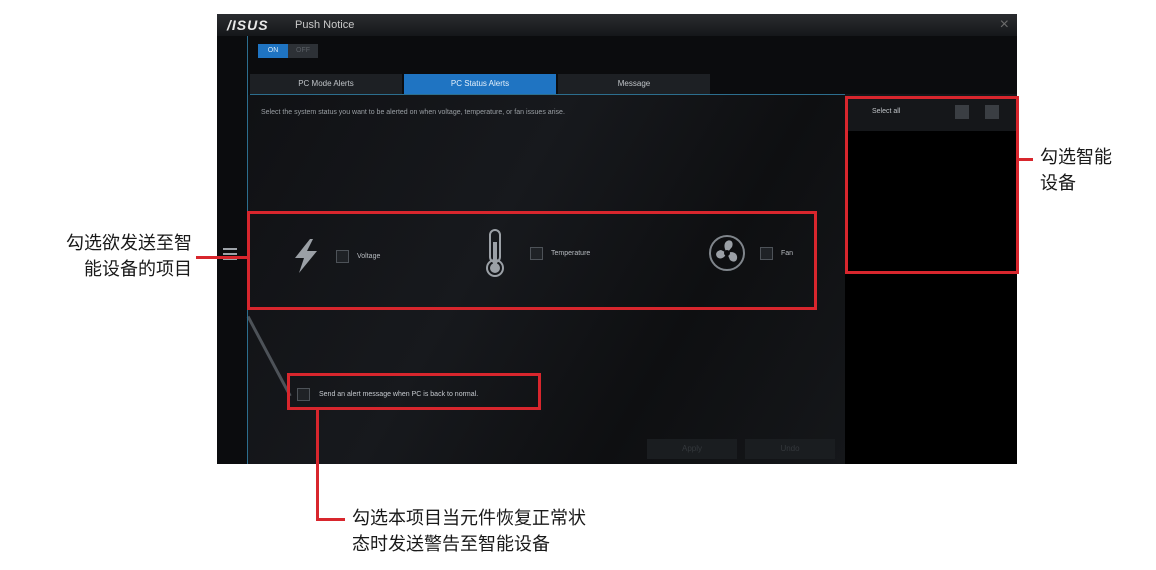  What do you see at coordinates (692, 449) in the screenshot?
I see `apply-button: Apply` at bounding box center [692, 449].